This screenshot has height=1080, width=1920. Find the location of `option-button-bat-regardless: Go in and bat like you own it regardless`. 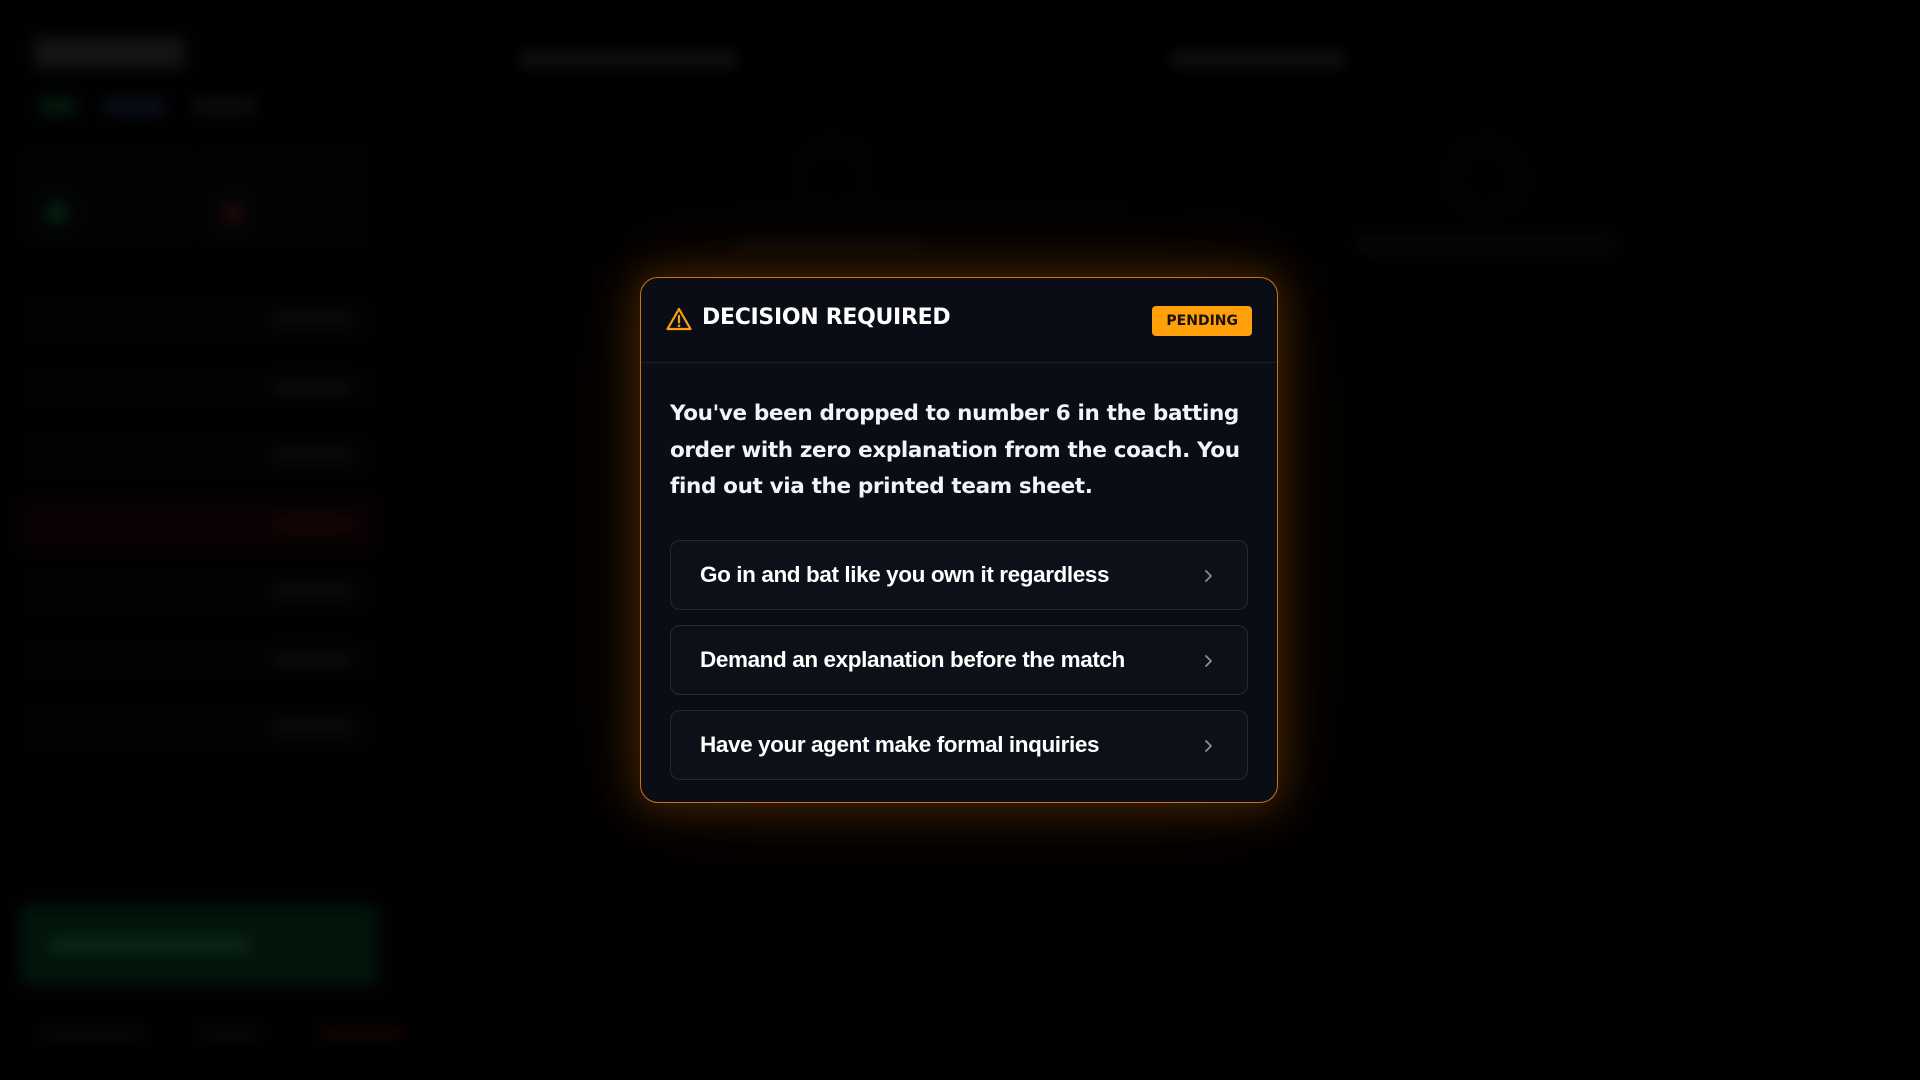

option-button-bat-regardless: Go in and bat like you own it regardless is located at coordinates (959, 574).